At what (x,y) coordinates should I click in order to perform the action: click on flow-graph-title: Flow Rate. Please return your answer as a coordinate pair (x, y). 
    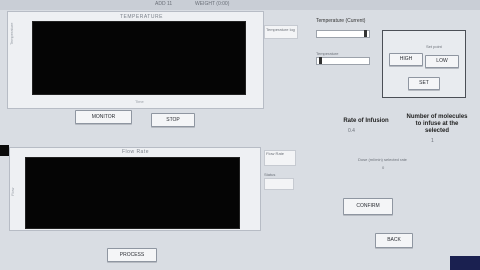
    Looking at the image, I should click on (136, 152).